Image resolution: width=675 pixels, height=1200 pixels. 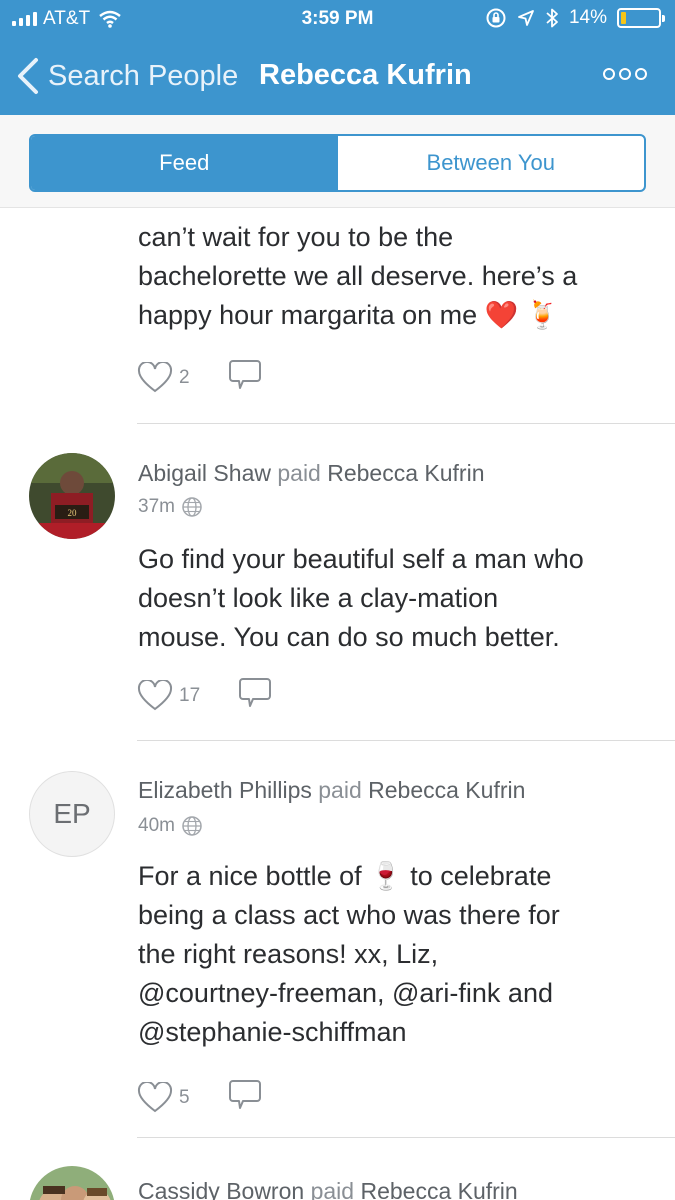 I want to click on note-line: For a nice bottle of 🍷 to celebrate, so click(x=345, y=876).